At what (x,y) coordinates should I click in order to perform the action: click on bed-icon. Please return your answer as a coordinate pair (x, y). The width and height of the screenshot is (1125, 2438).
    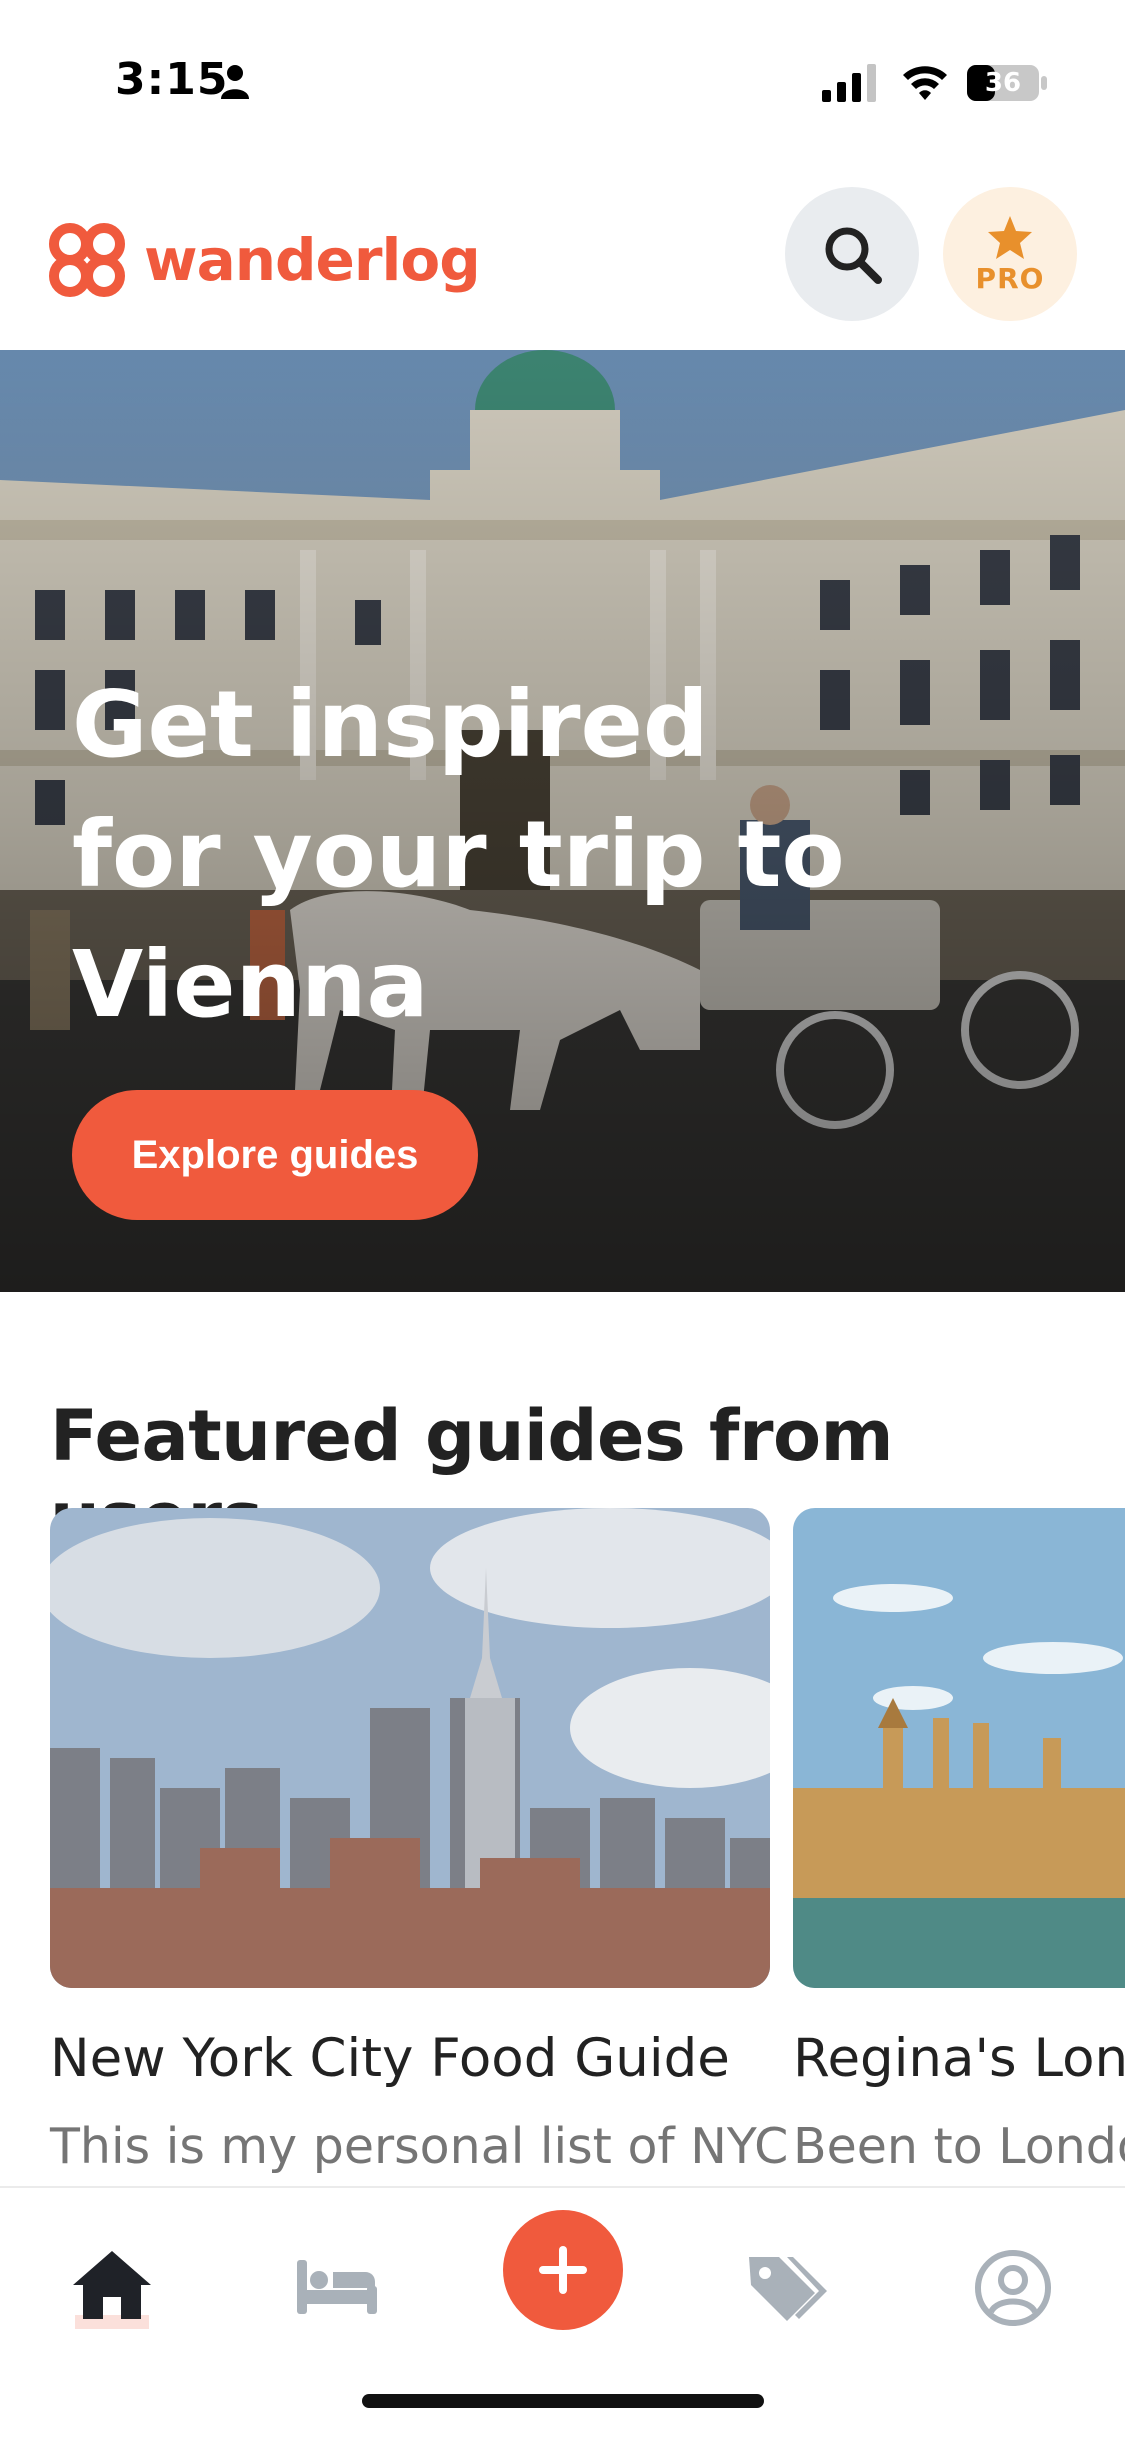
    Looking at the image, I should click on (337, 2287).